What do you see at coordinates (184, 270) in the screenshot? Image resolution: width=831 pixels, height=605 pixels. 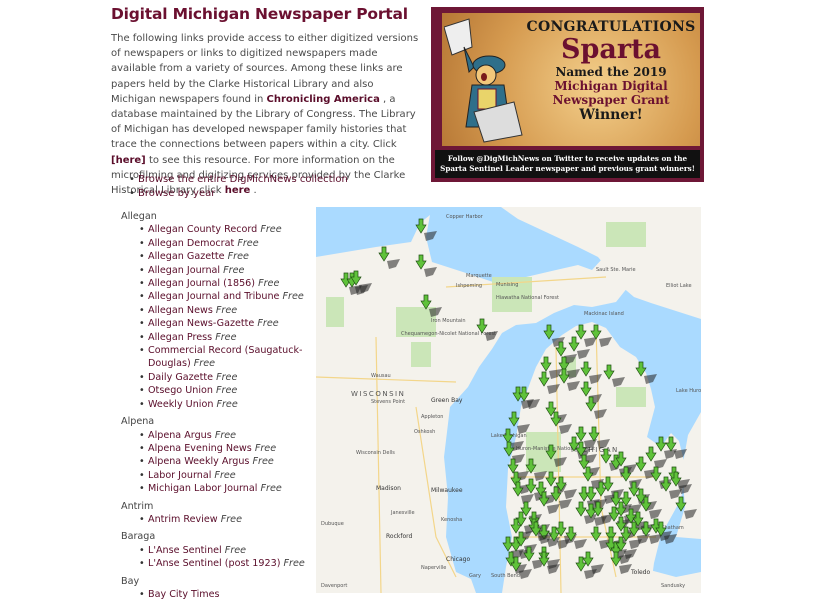 I see `newspaper-link: Allegan Journal` at bounding box center [184, 270].